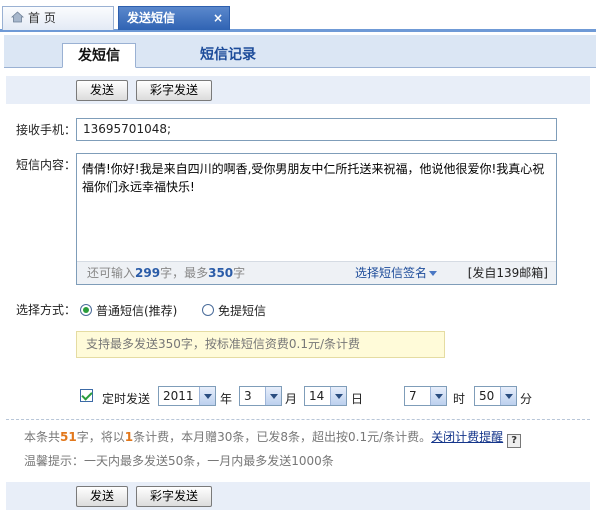  What do you see at coordinates (137, 311) in the screenshot?
I see `radio-normal-label: 普通短信(推荐)` at bounding box center [137, 311].